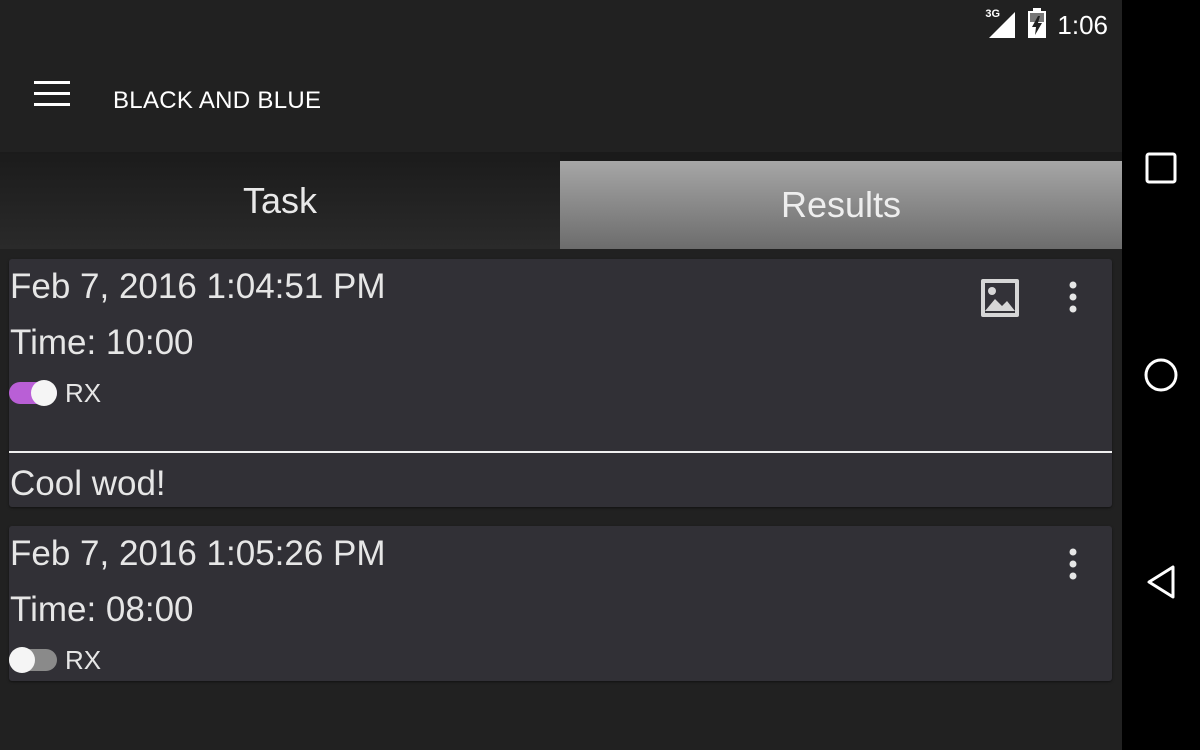 The height and width of the screenshot is (750, 1200). Describe the element at coordinates (217, 100) in the screenshot. I see `app-title: BLACK AND BLUE` at that location.